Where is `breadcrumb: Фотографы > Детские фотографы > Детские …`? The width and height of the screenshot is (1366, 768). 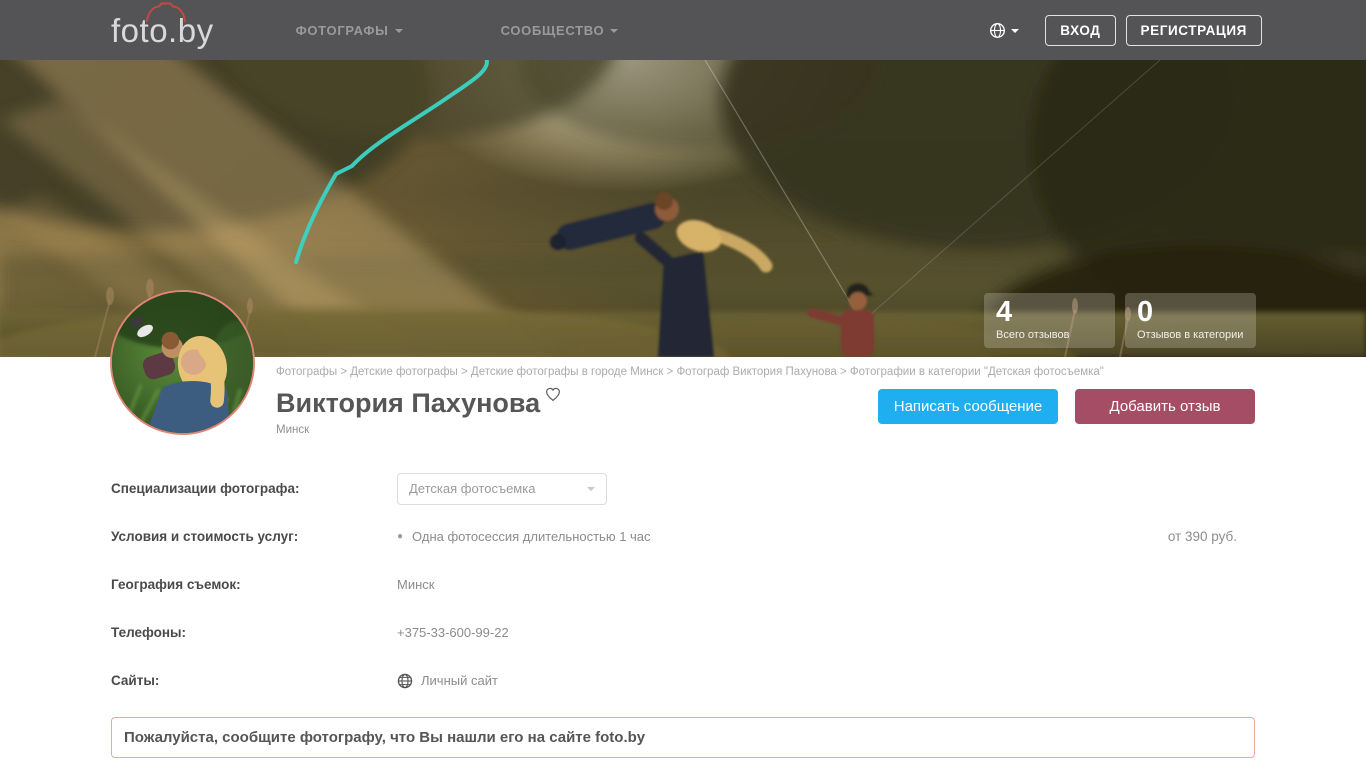
breadcrumb: Фотографы > Детские фотографы > Детские … is located at coordinates (765, 372).